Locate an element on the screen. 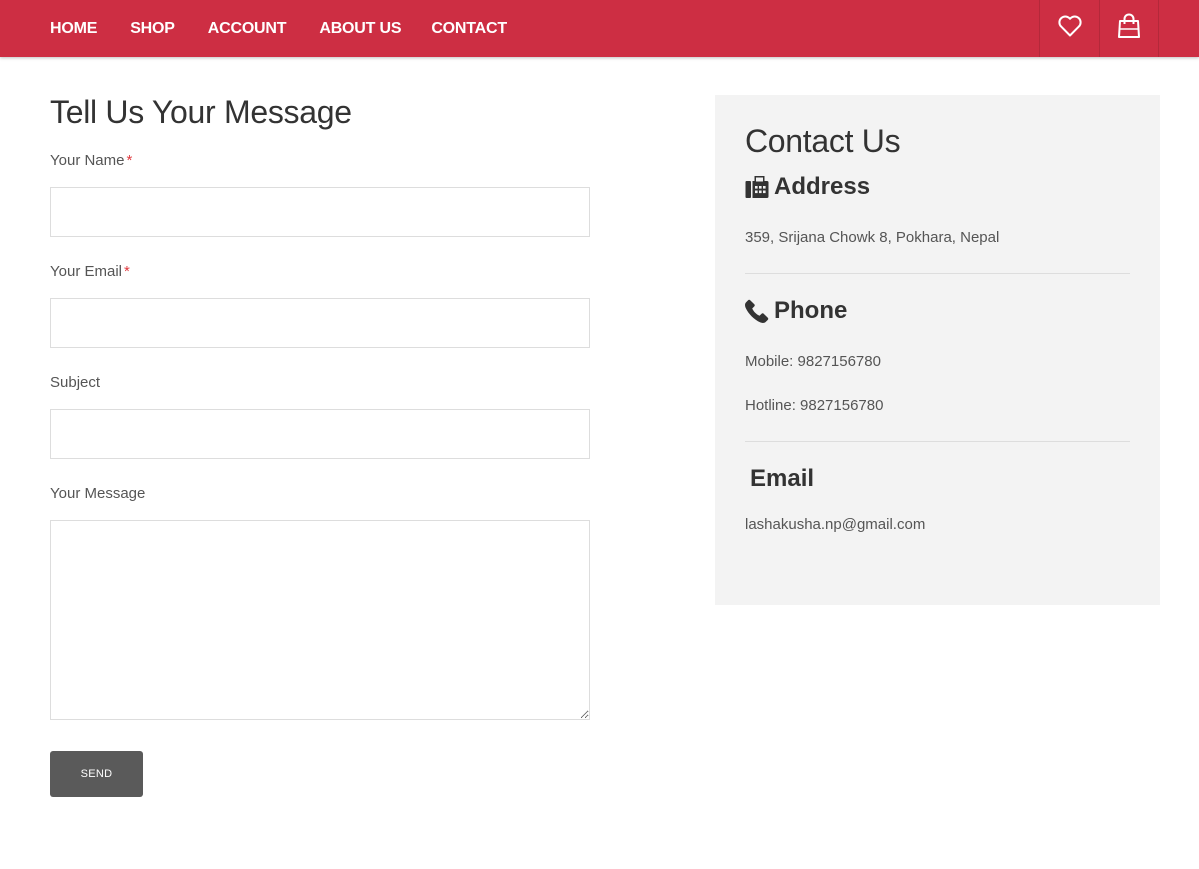 The width and height of the screenshot is (1199, 869). name-label: Your Name * is located at coordinates (320, 161).